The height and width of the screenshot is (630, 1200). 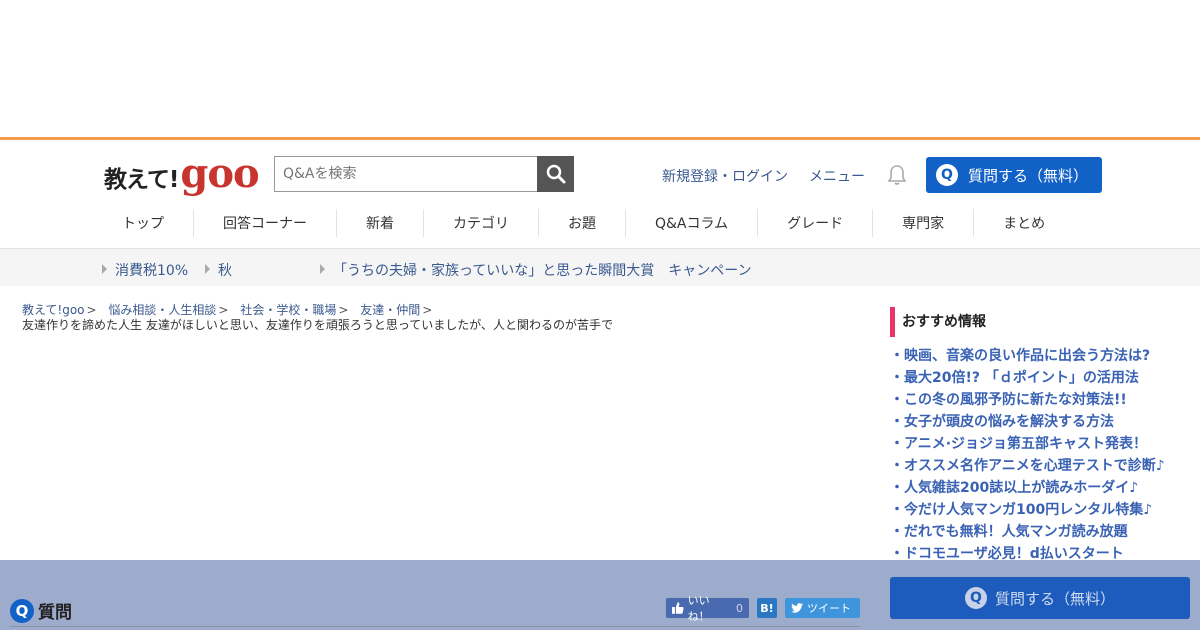 I want to click on nav-item-grade: グレード, so click(x=816, y=223).